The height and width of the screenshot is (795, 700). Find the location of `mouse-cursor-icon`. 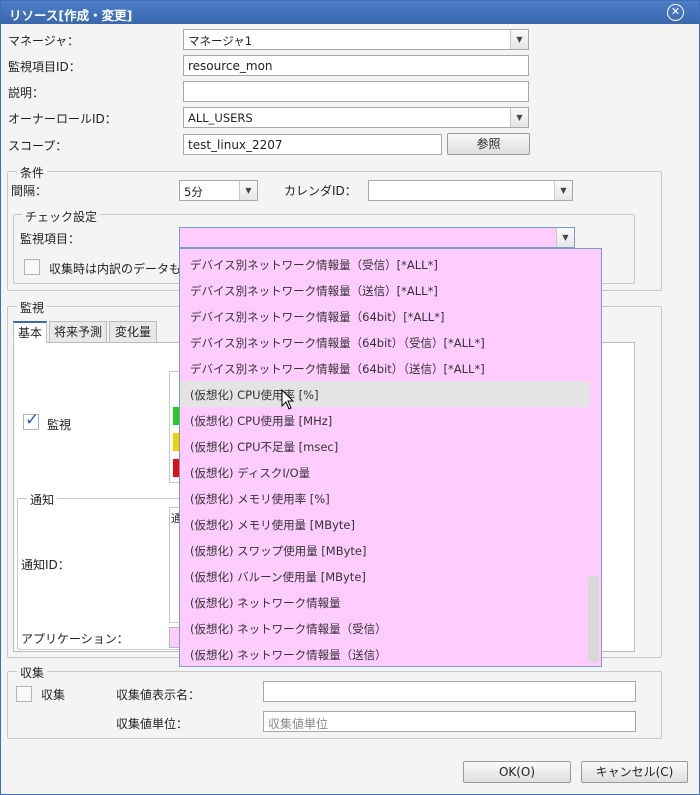

mouse-cursor-icon is located at coordinates (288, 399).